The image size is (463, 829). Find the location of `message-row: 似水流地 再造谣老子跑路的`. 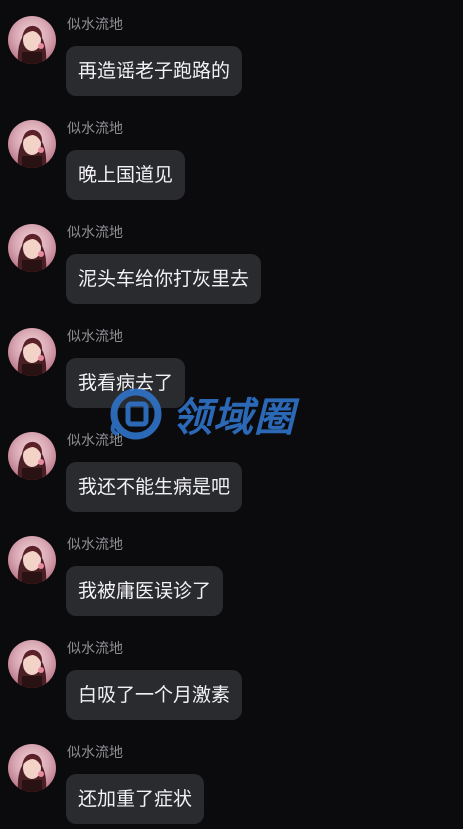

message-row: 似水流地 再造谣老子跑路的 is located at coordinates (231, 50).